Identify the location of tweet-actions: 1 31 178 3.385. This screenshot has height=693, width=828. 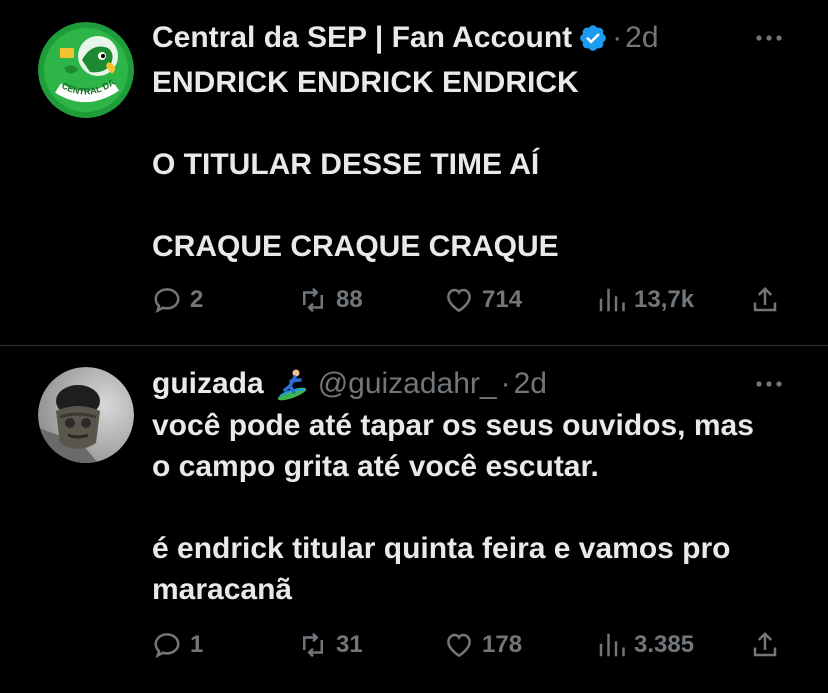
(472, 645).